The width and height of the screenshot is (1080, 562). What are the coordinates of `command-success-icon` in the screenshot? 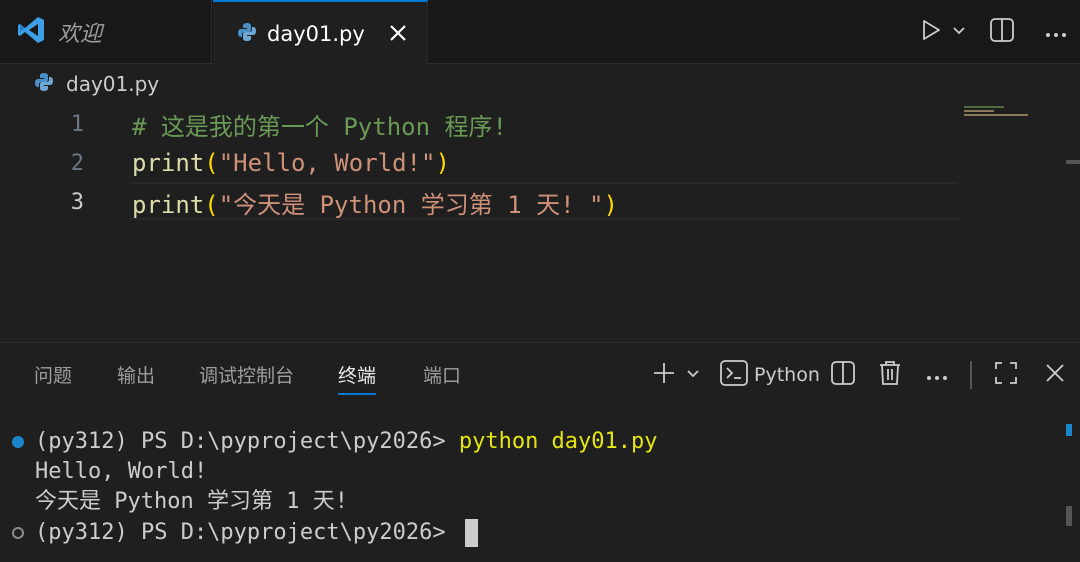 It's located at (18, 442).